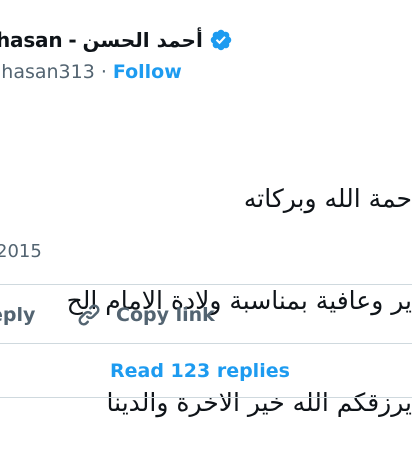 This screenshot has width=412, height=454. I want to click on tweet-date: 2015, so click(21, 251).